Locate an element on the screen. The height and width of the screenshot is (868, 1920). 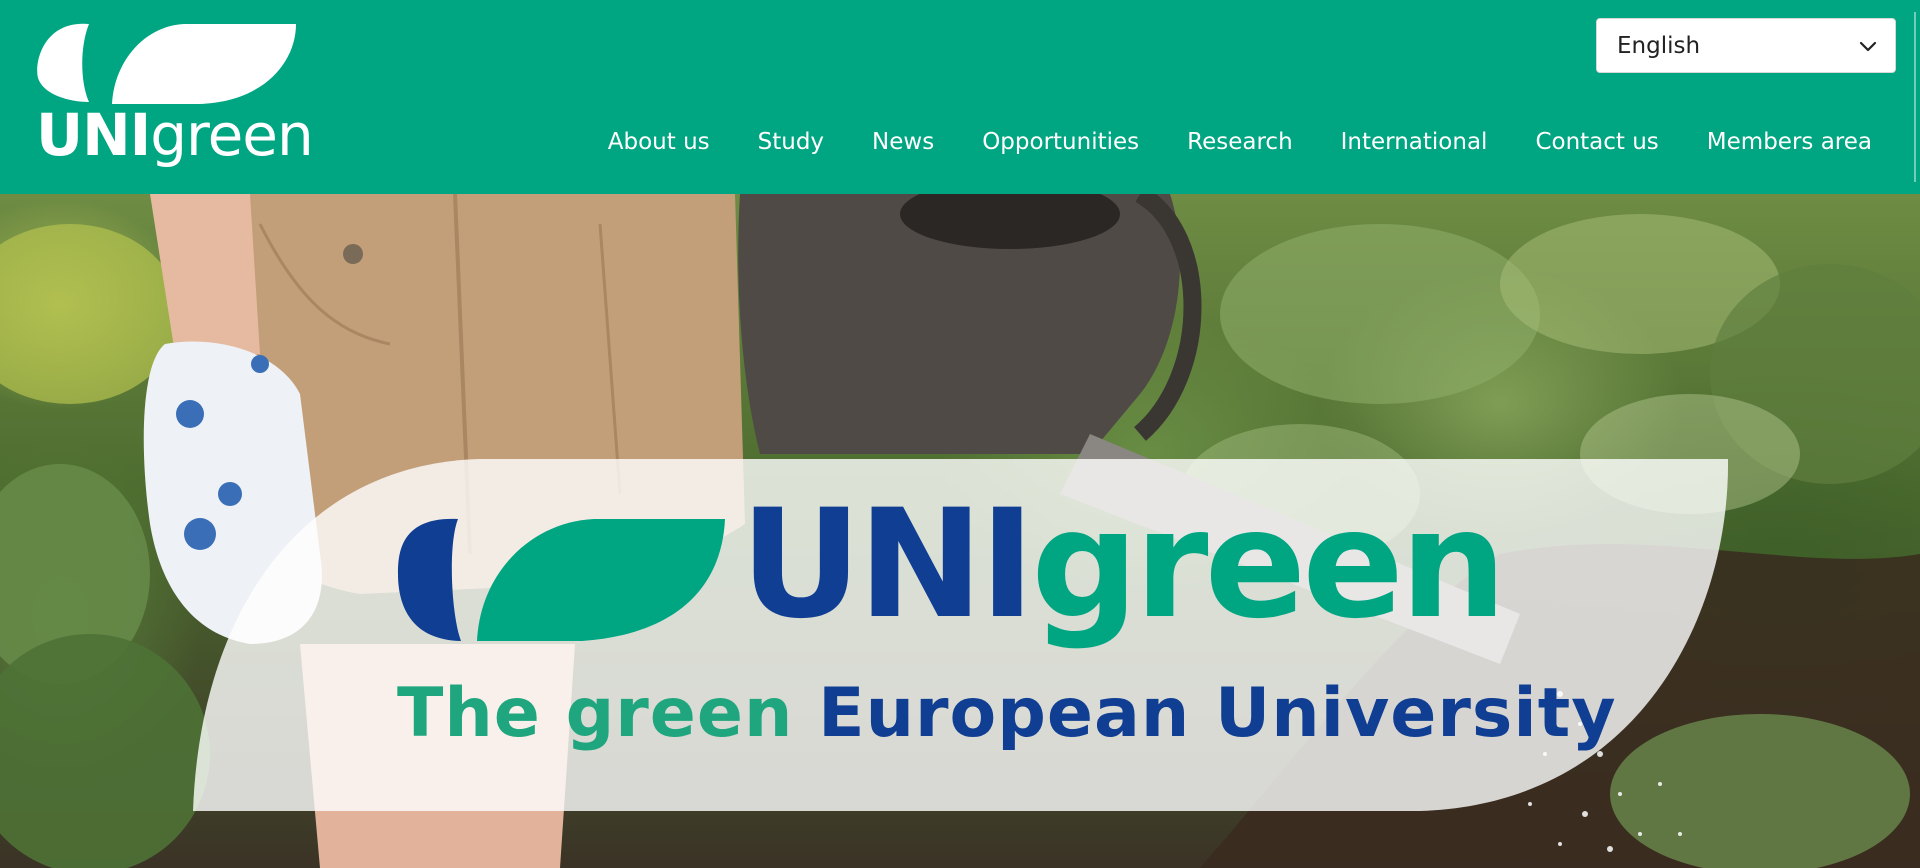
nav-research: Research is located at coordinates (1240, 142).